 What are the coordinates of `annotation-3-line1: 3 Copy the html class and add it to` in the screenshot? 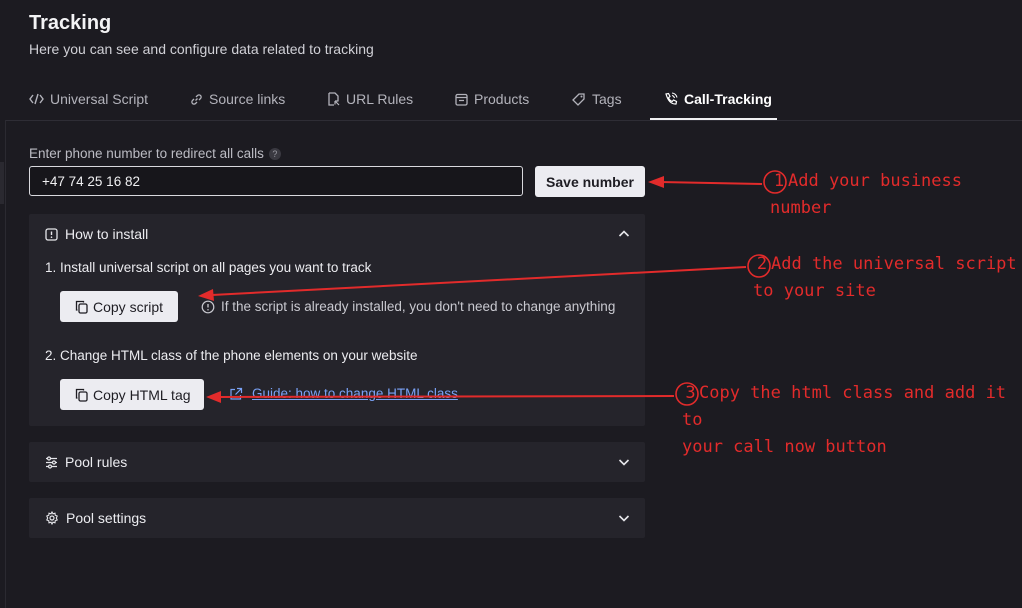 It's located at (844, 406).